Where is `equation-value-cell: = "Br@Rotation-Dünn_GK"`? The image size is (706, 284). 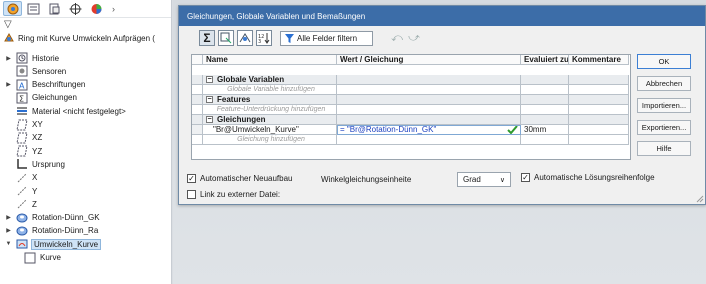
equation-value-cell: = "Br@Rotation-Dünn_GK" is located at coordinates (429, 130).